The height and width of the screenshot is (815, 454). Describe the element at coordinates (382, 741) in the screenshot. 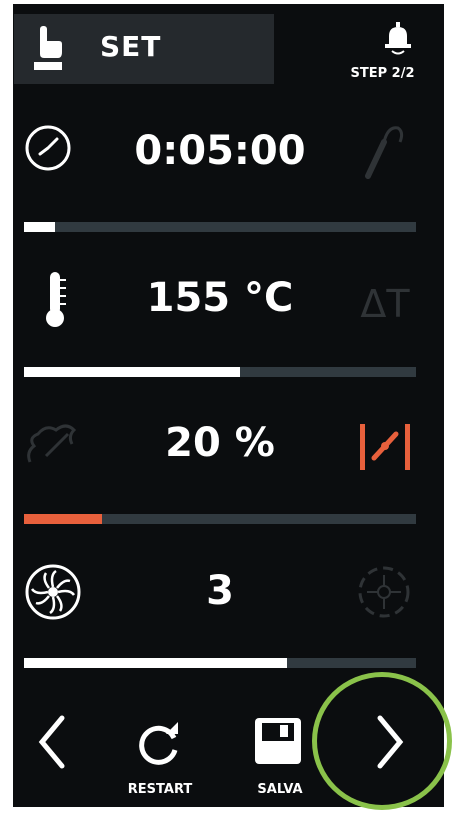

I see `highlight-circle` at that location.